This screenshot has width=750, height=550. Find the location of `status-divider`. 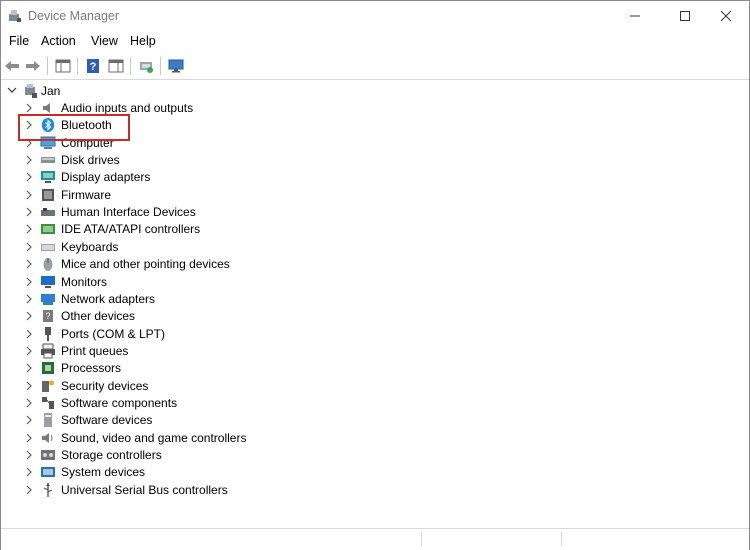

status-divider is located at coordinates (561, 539).